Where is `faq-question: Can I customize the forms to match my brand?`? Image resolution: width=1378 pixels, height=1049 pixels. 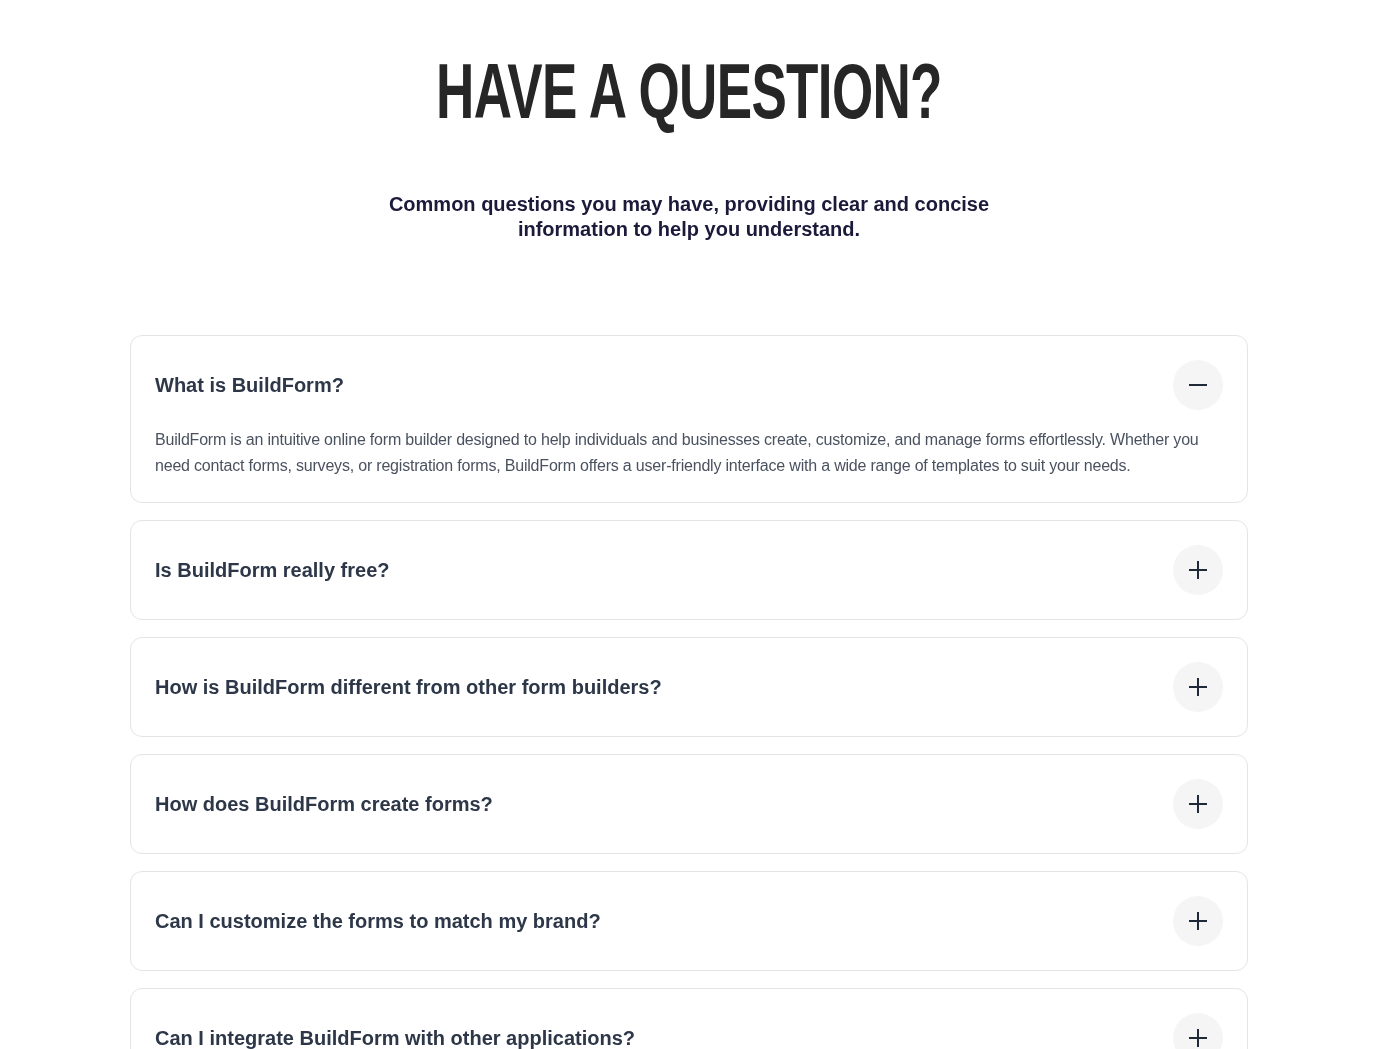
faq-question: Can I customize the forms to match my brand? is located at coordinates (378, 921).